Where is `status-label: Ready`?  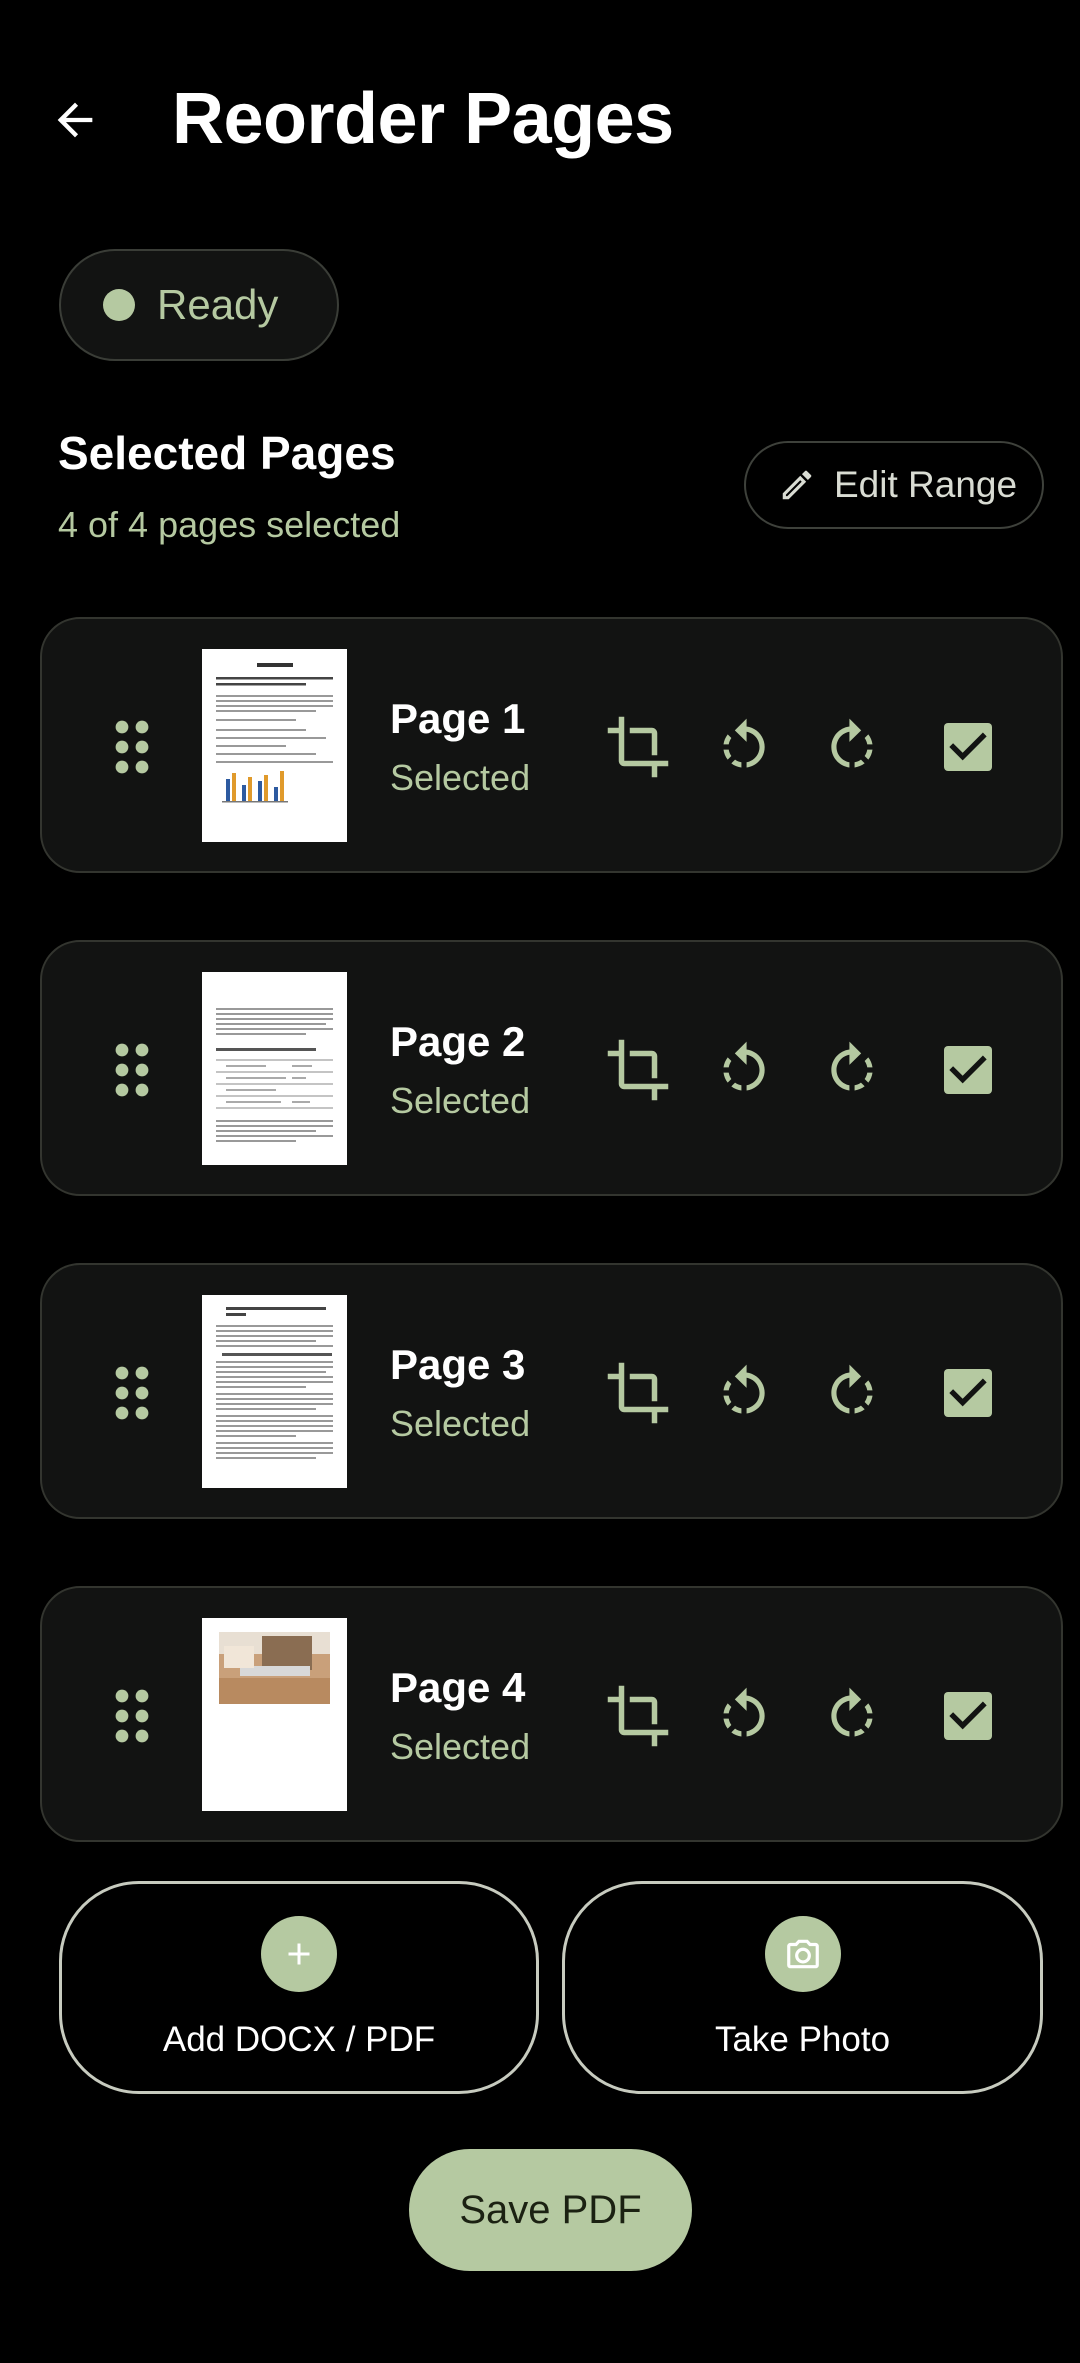 status-label: Ready is located at coordinates (218, 304).